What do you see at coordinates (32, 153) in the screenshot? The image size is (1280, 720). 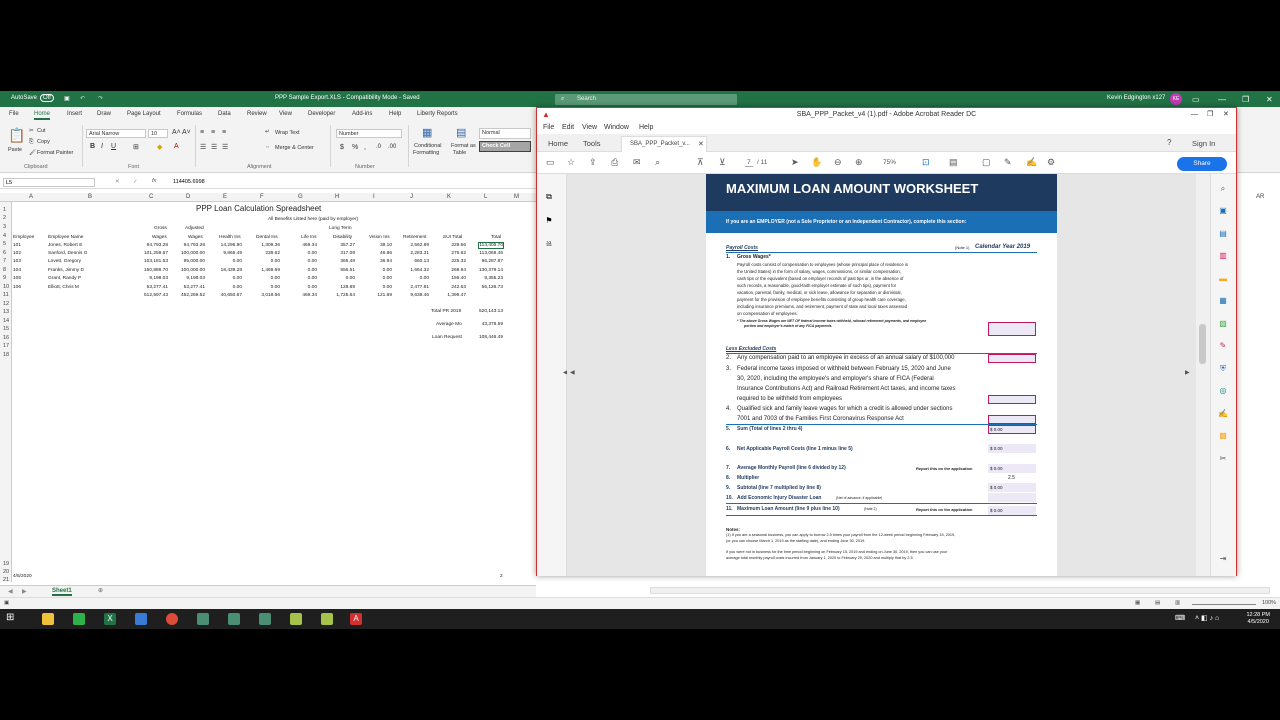 I see `format-painter-icon: 🖌` at bounding box center [32, 153].